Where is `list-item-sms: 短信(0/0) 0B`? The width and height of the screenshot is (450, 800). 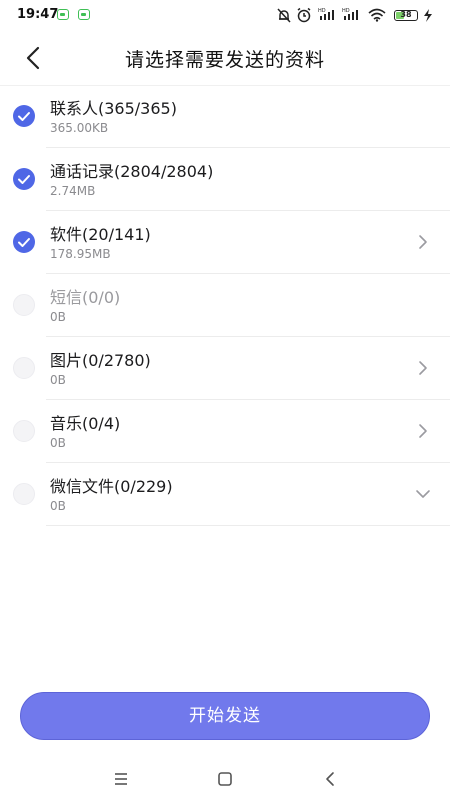
list-item-sms: 短信(0/0) 0B is located at coordinates (225, 305).